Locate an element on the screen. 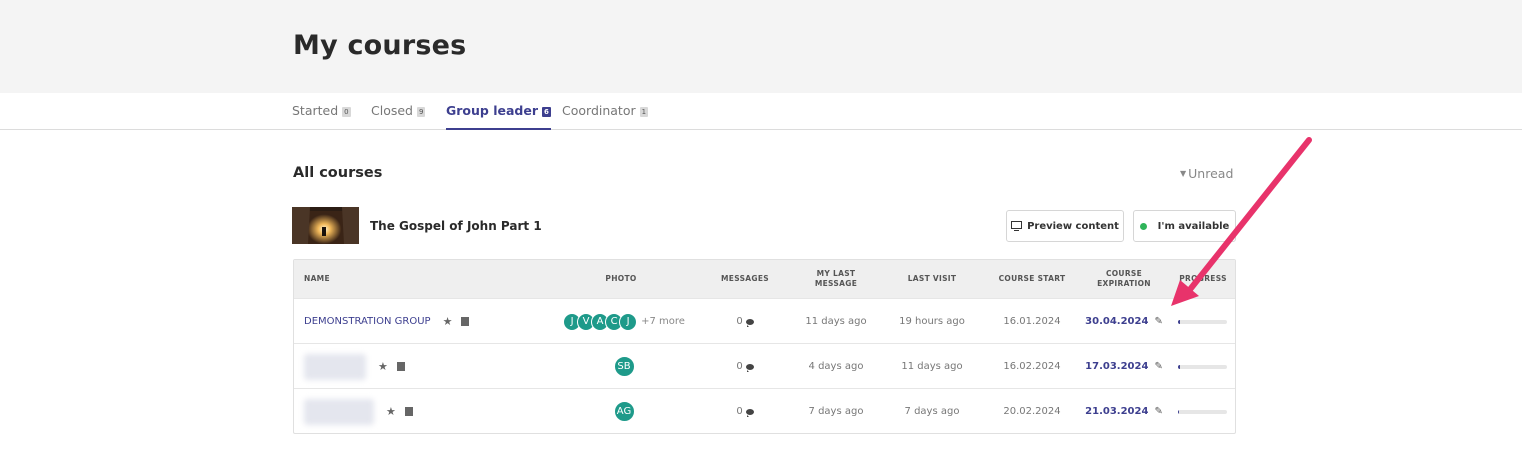 The height and width of the screenshot is (462, 1522). monitor-icon is located at coordinates (1017, 226).